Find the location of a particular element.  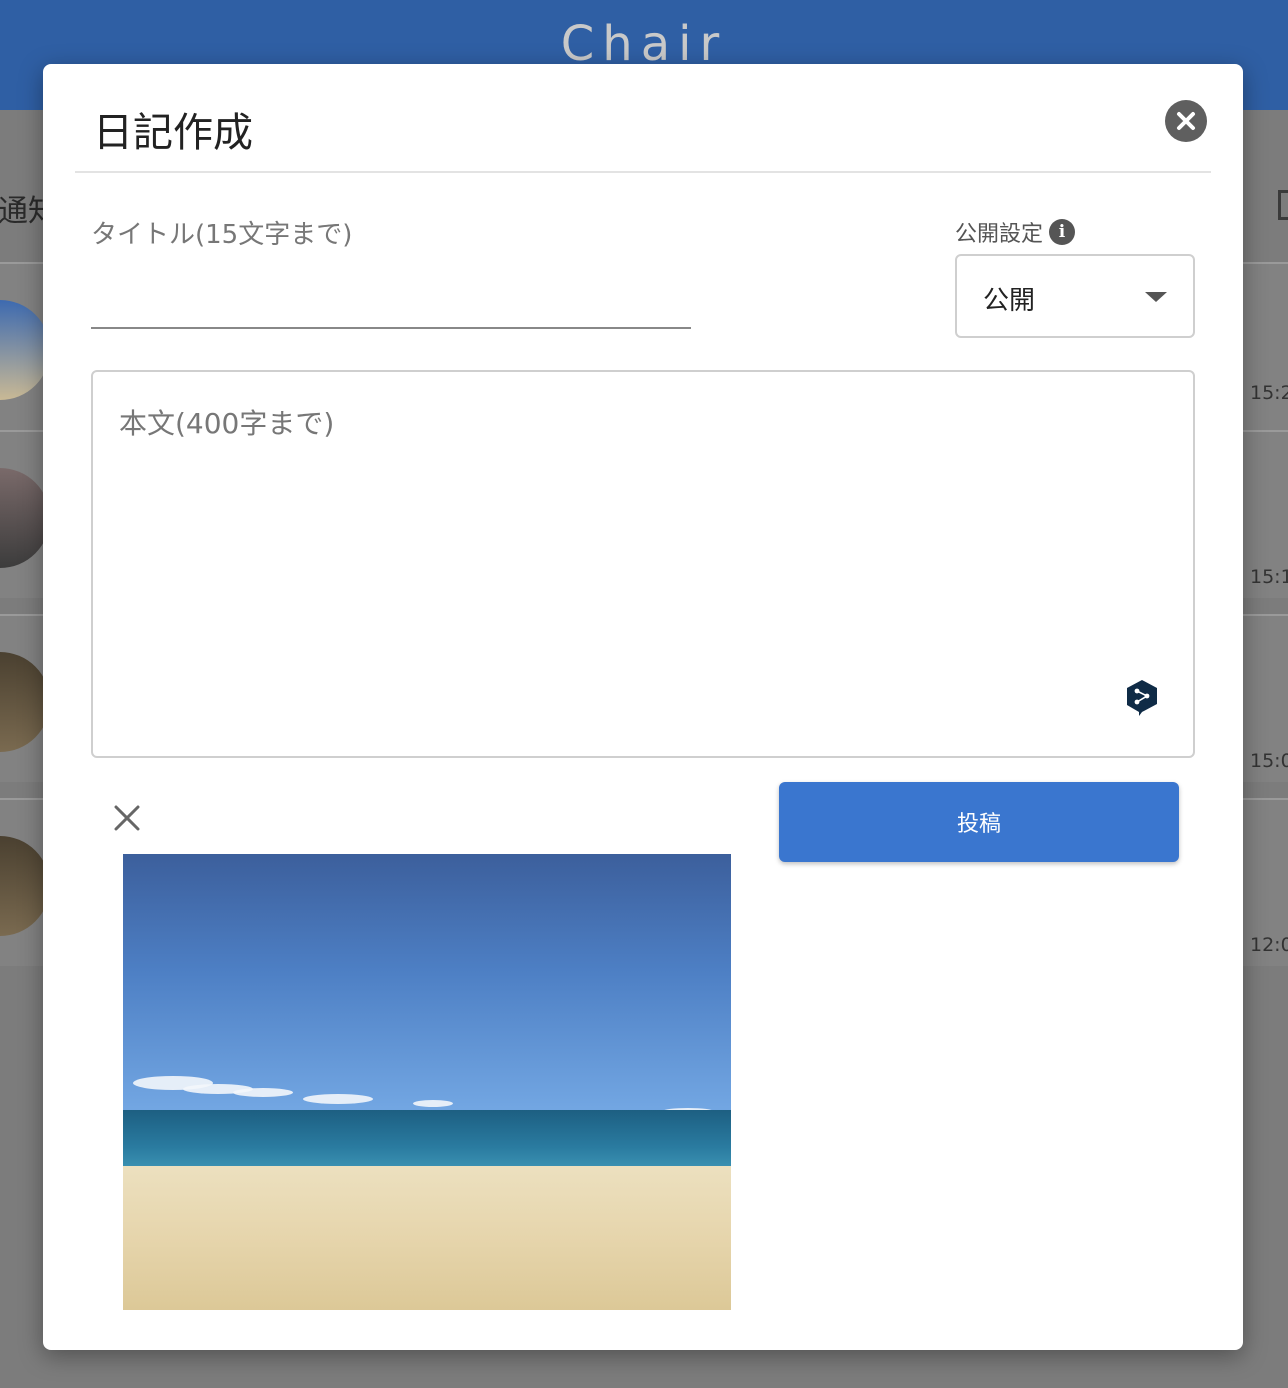

visibility-label-text: 公開設定 is located at coordinates (999, 234).